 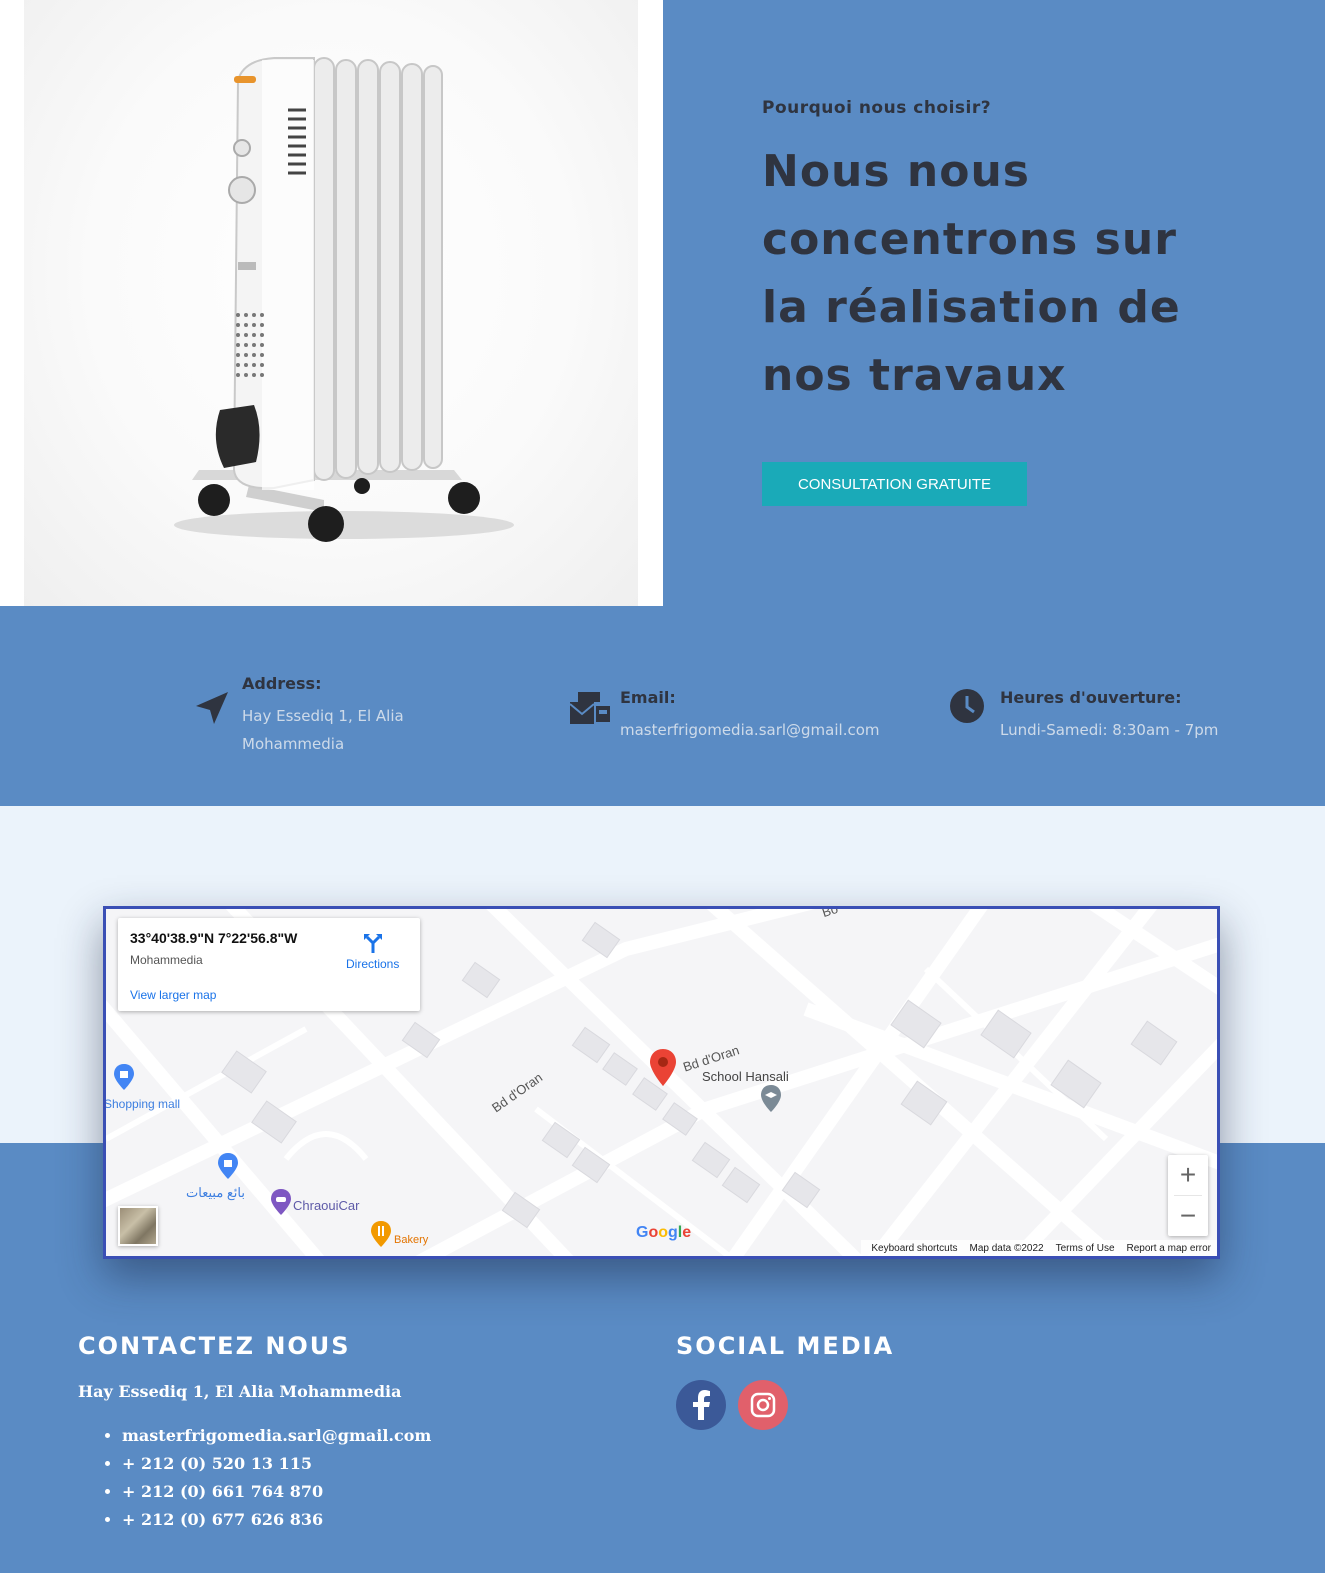 What do you see at coordinates (323, 716) in the screenshot?
I see `address-line-1: Hay Essediq 1, El Alia` at bounding box center [323, 716].